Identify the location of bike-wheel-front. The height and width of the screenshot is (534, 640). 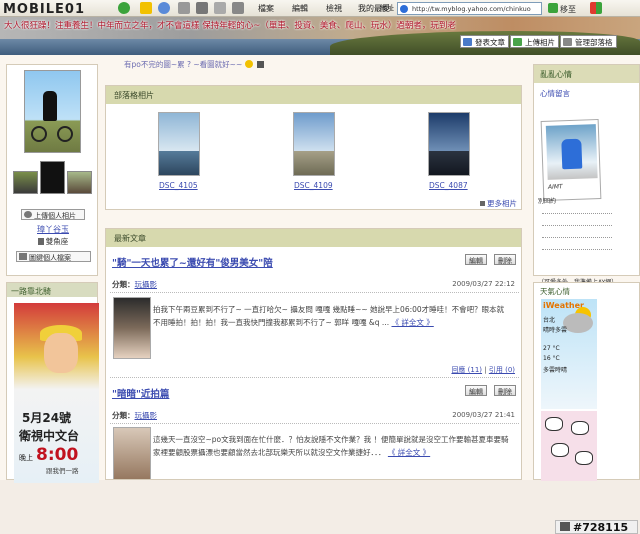
(65, 134).